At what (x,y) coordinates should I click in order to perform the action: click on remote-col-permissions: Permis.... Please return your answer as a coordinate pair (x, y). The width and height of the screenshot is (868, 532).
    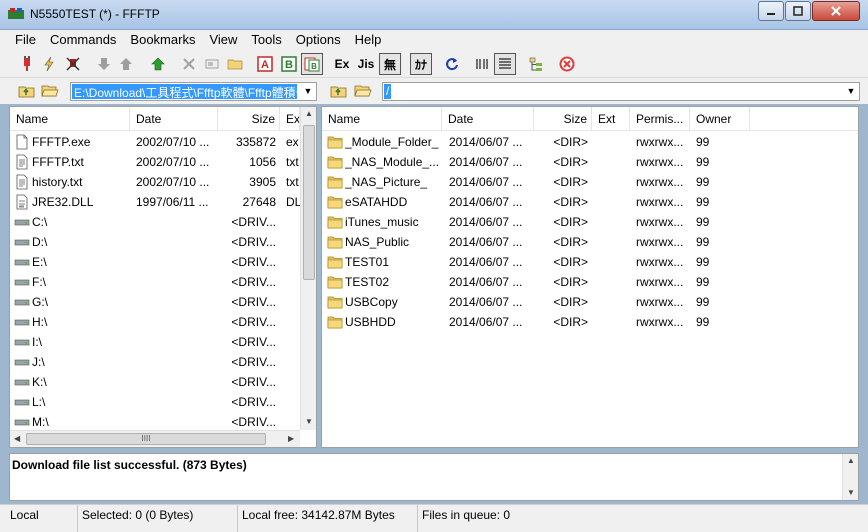
    Looking at the image, I should click on (660, 119).